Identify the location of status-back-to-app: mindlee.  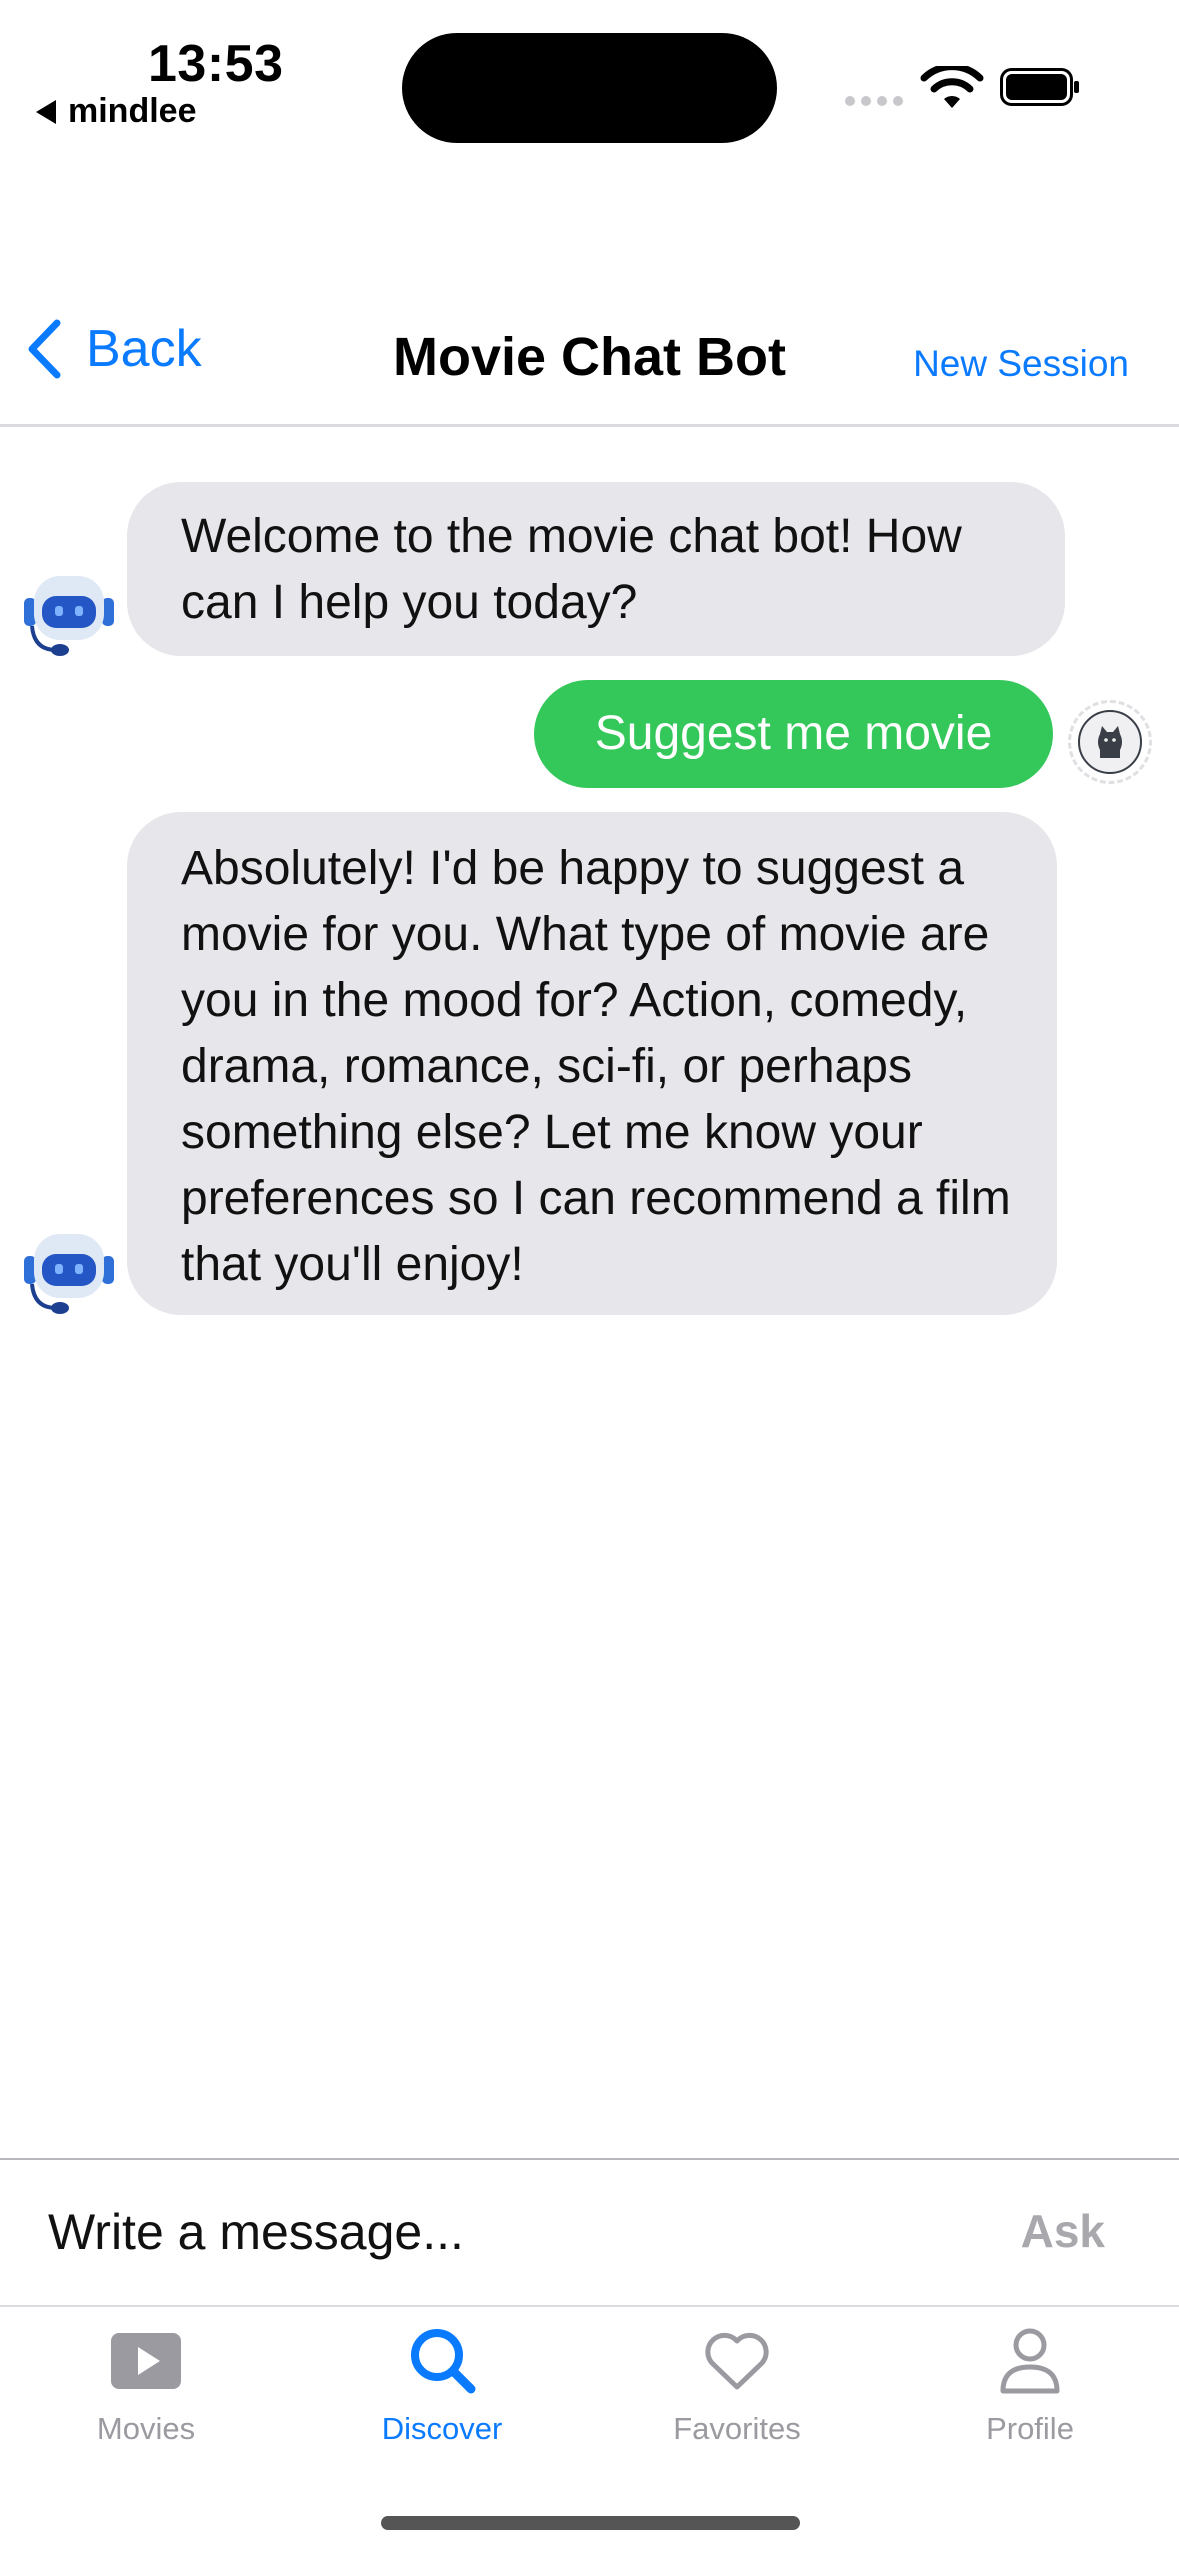
(116, 111).